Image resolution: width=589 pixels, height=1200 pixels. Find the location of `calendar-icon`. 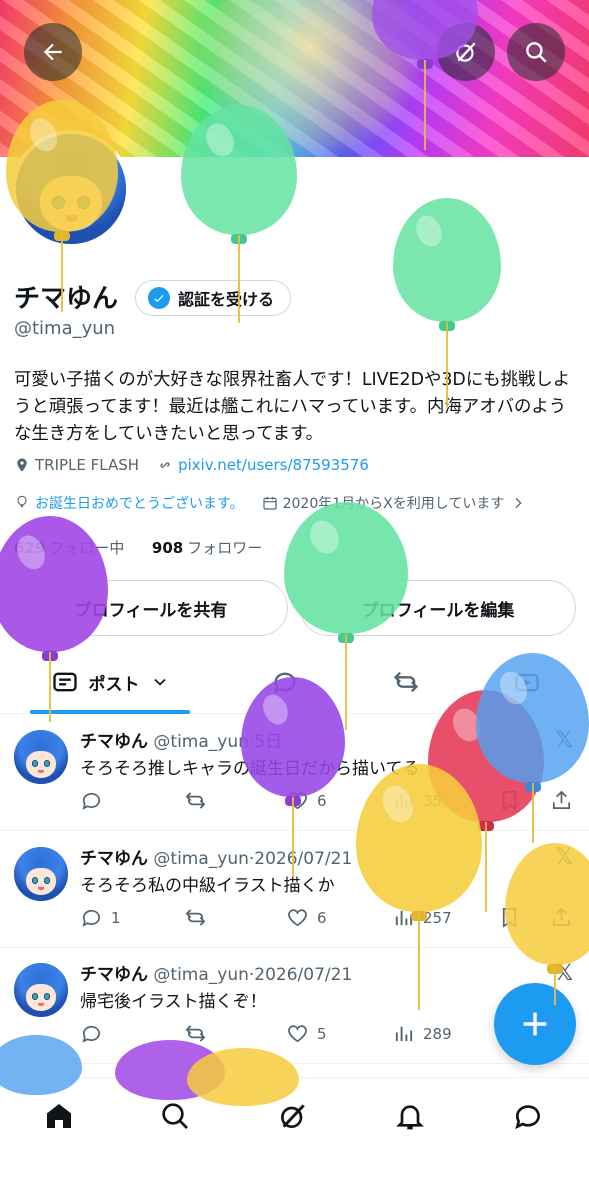

calendar-icon is located at coordinates (270, 503).